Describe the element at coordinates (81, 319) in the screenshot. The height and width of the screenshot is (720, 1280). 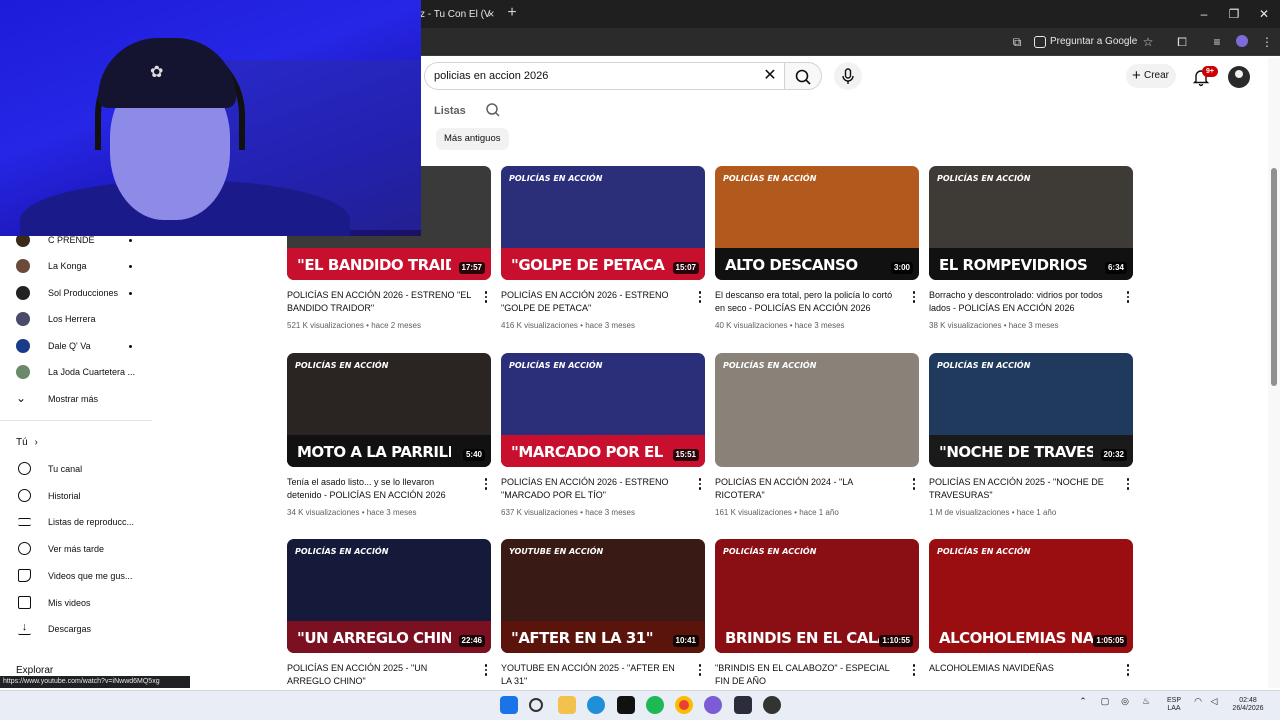
I see `sidebar-item-subscription: Los Herrera` at that location.